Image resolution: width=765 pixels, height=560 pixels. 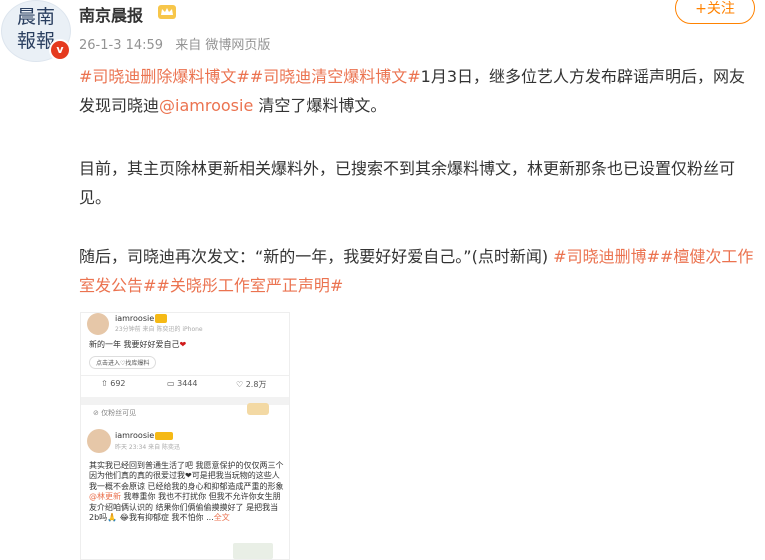 What do you see at coordinates (249, 285) in the screenshot?
I see `hashtag-link: #关晓彤工作室严正声明#` at bounding box center [249, 285].